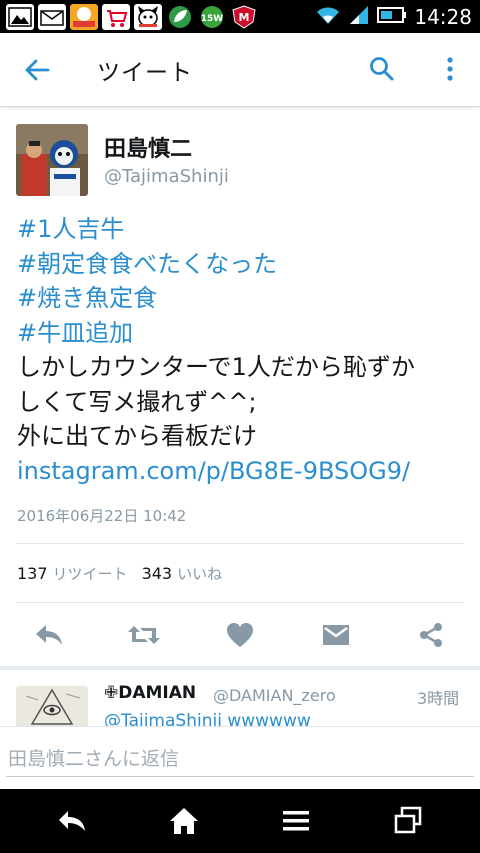 This screenshot has height=853, width=480. I want to click on reply-time: 3時間, so click(438, 698).